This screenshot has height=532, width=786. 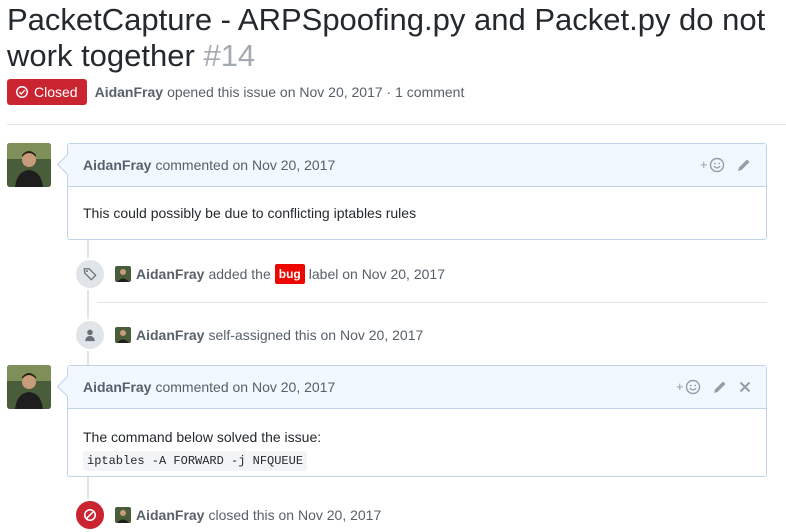 I want to click on event-text: self-assigned this on Nov 20, 2017, so click(x=316, y=335).